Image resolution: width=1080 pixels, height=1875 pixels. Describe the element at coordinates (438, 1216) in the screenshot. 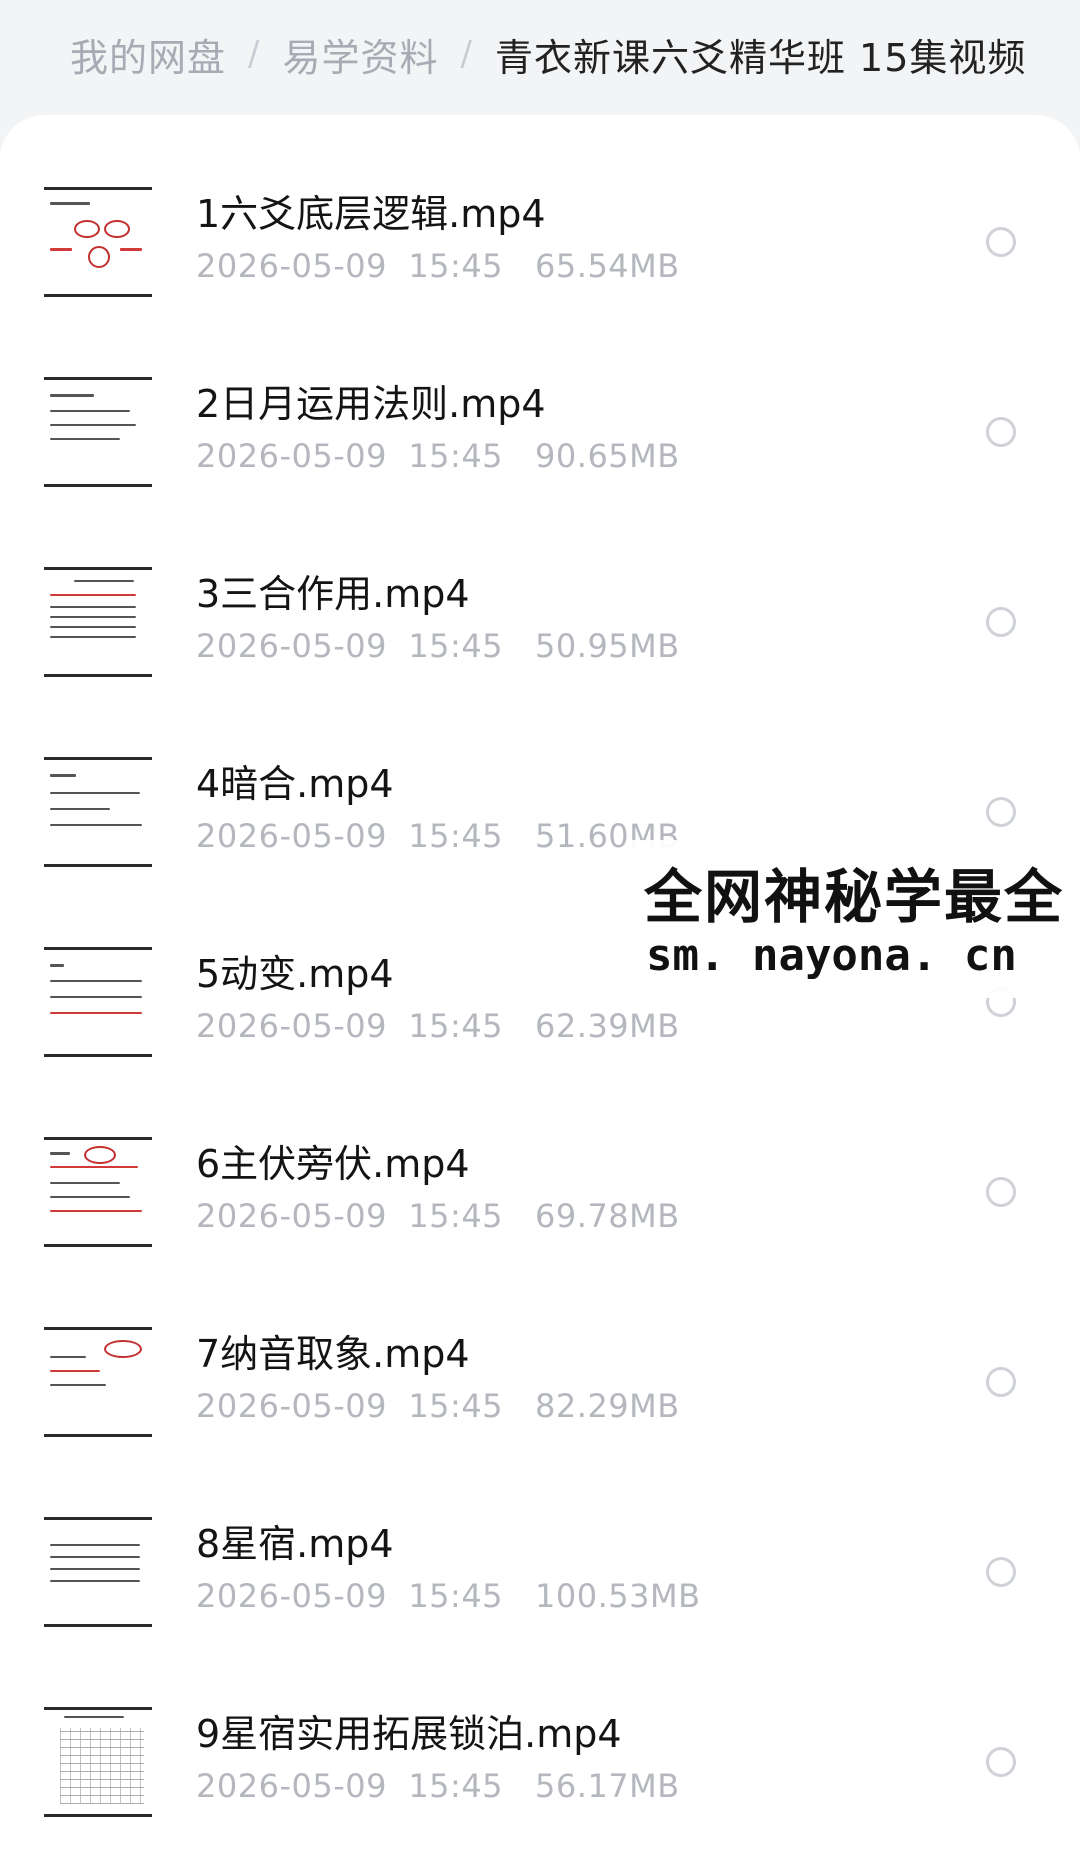

I see `file-meta: 2026-05-09 15:45 69.78MB` at that location.